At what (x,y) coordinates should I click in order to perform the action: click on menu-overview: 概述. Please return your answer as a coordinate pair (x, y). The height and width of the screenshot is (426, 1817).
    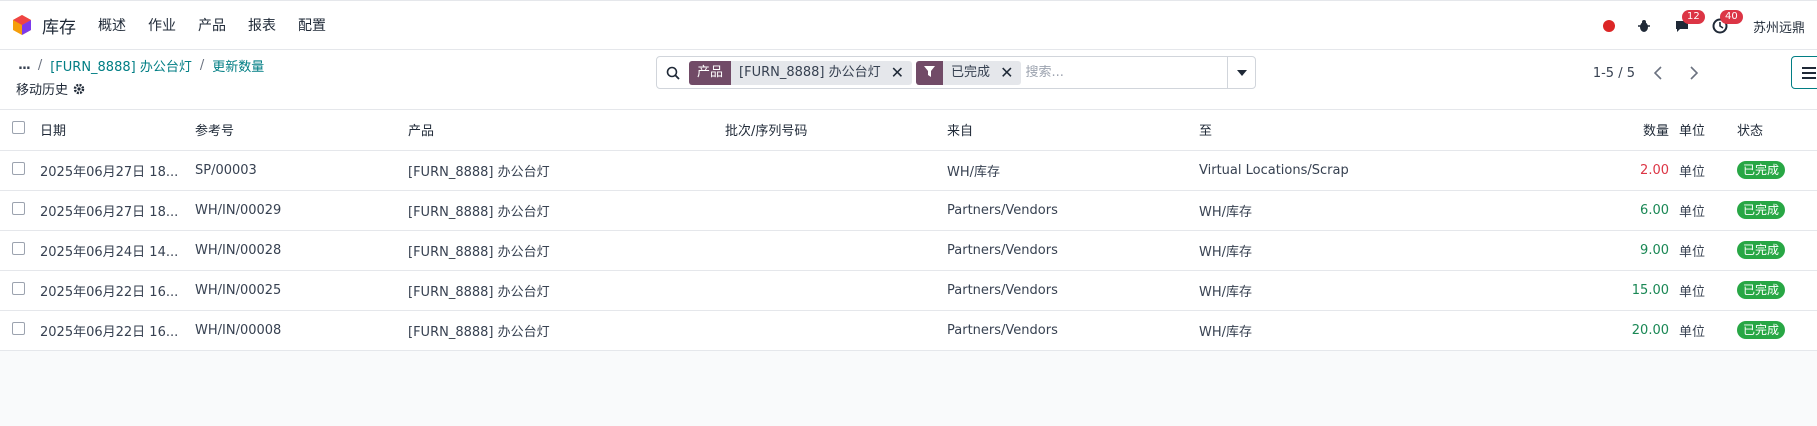
    Looking at the image, I should click on (112, 25).